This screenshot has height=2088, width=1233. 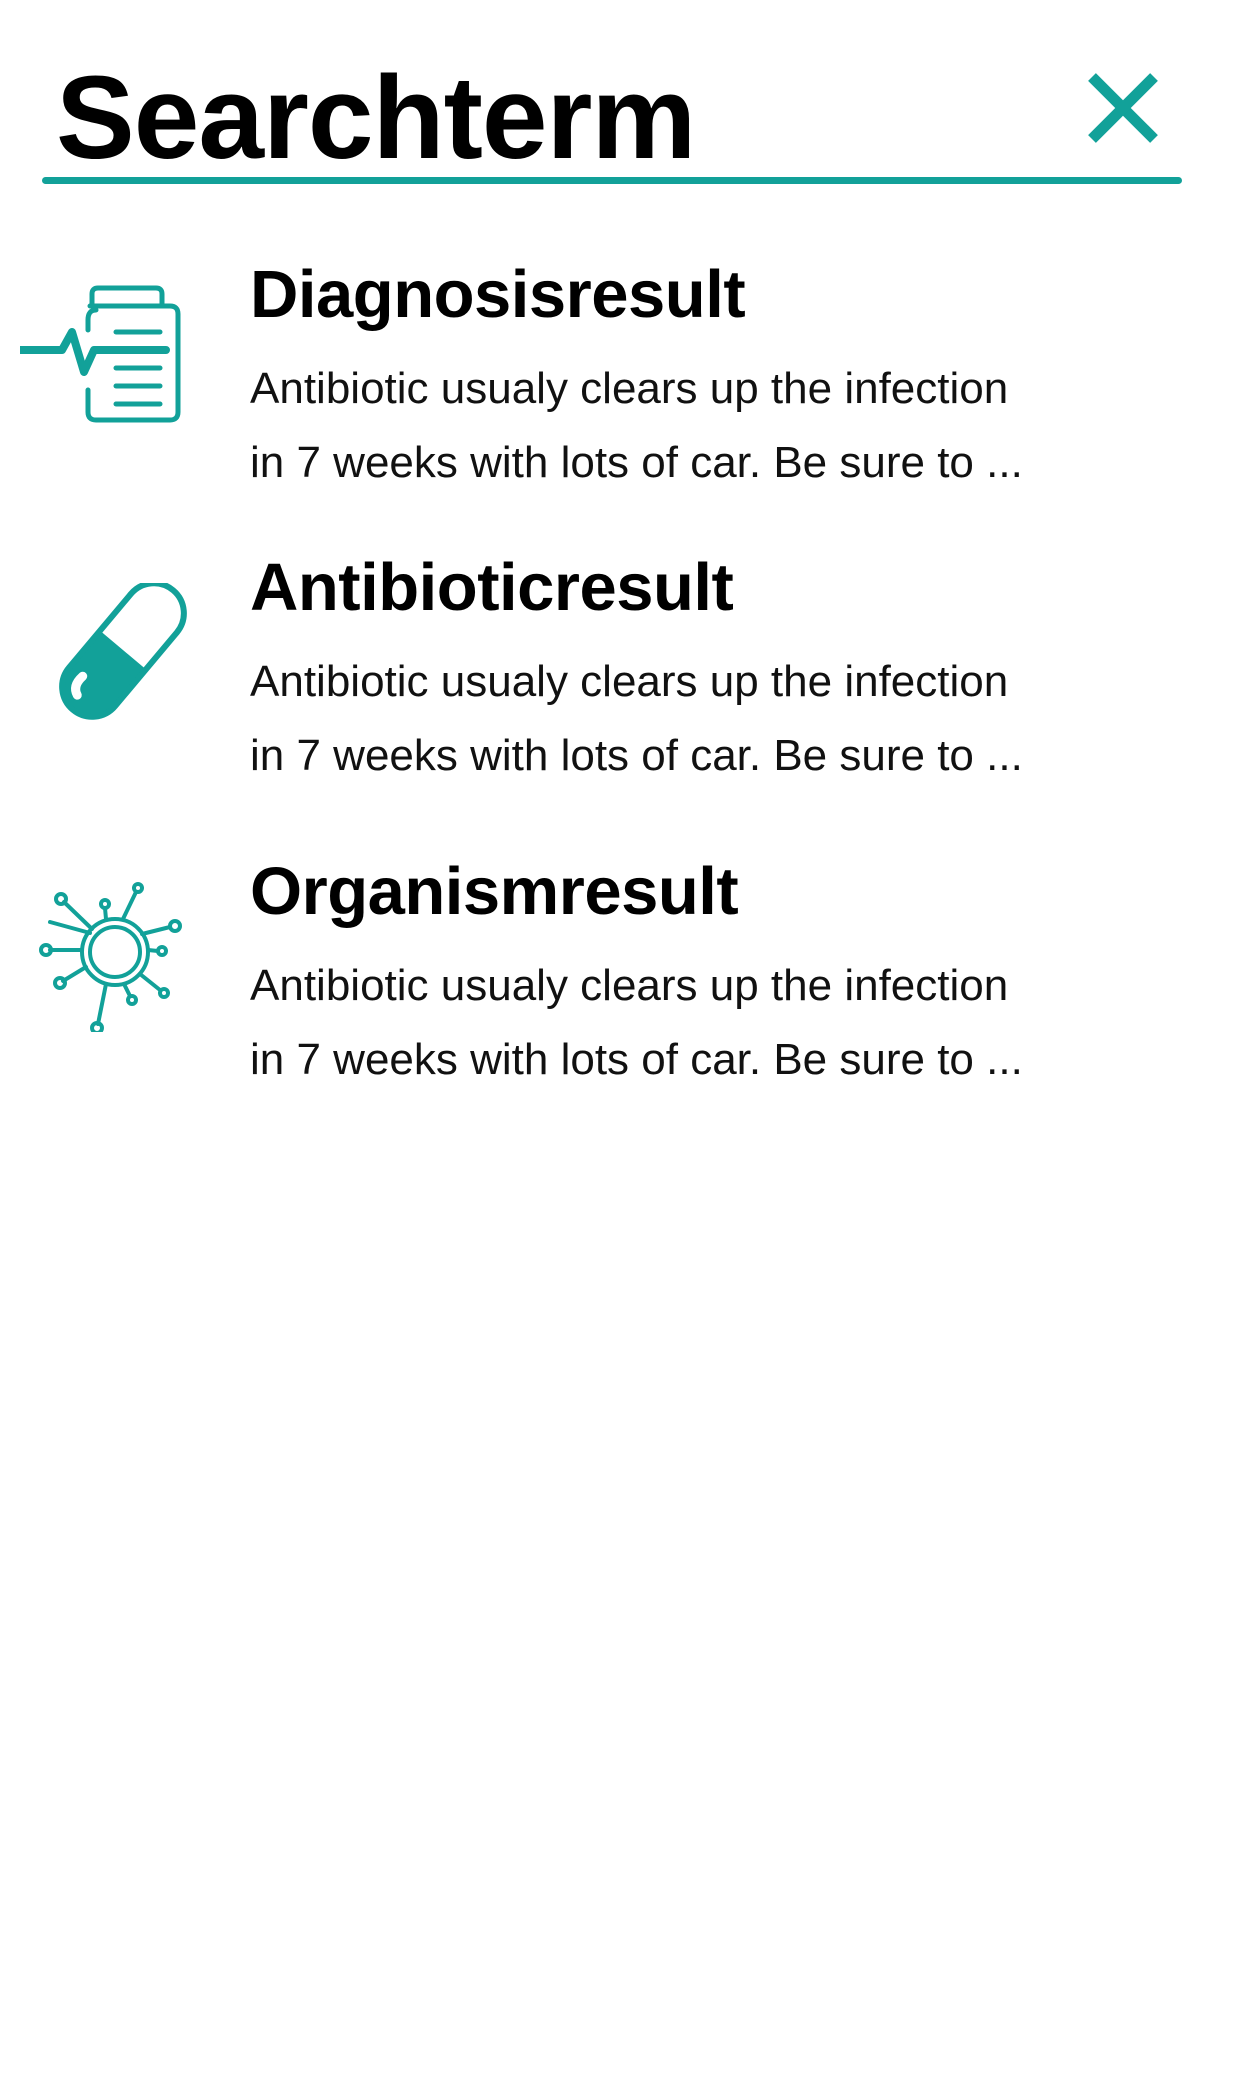 I want to click on clear-search-button, so click(x=1123, y=108).